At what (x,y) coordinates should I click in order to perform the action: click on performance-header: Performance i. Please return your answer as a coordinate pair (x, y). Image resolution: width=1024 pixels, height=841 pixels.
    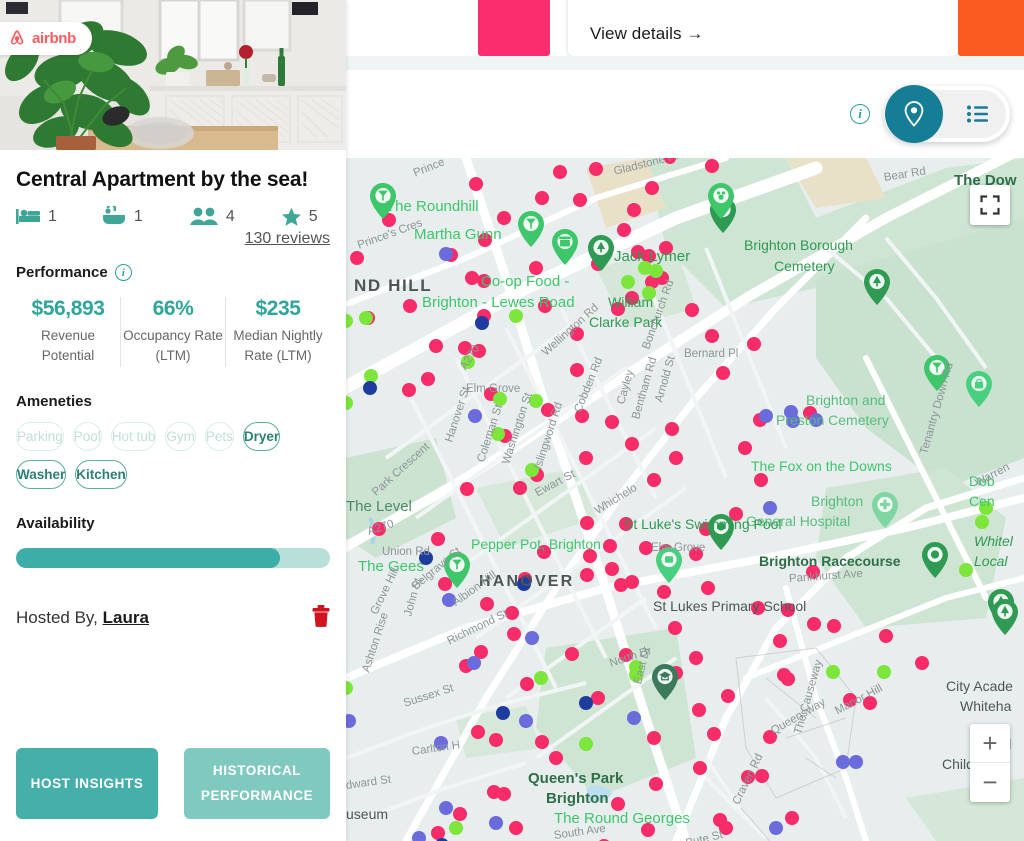
    Looking at the image, I should click on (173, 273).